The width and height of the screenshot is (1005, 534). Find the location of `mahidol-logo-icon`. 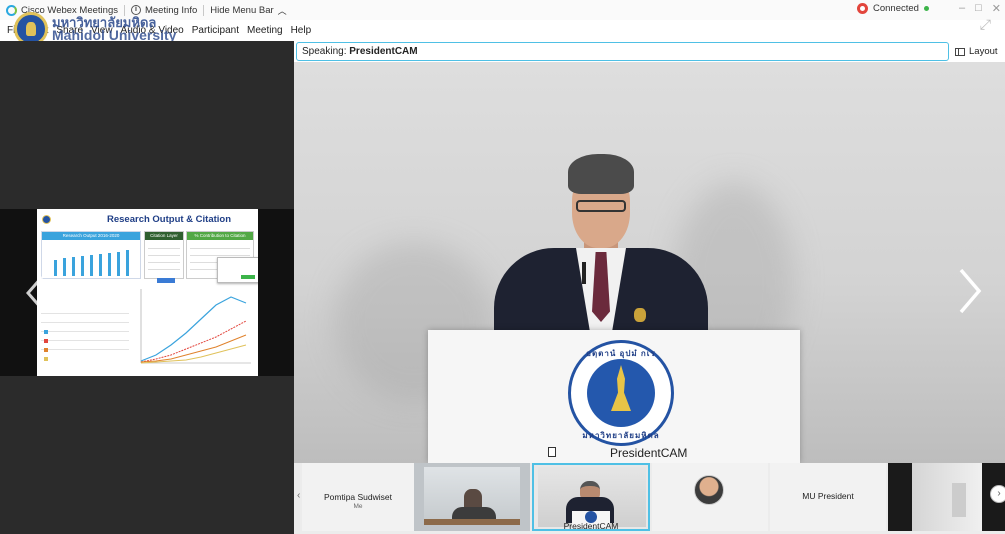

mahidol-logo-icon is located at coordinates (46, 219).